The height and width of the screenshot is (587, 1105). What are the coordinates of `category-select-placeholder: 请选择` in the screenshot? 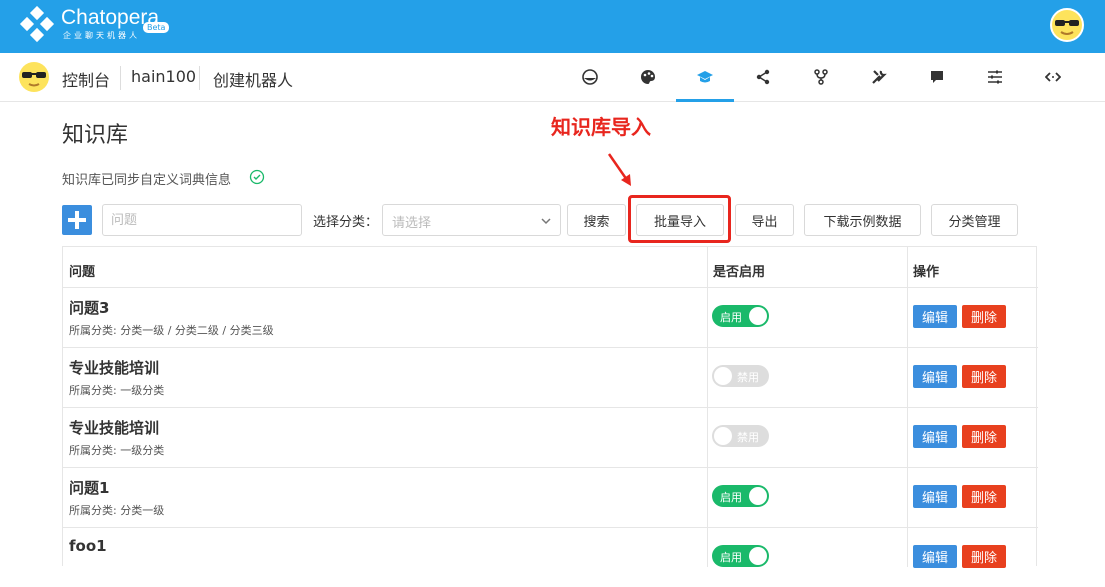 It's located at (412, 223).